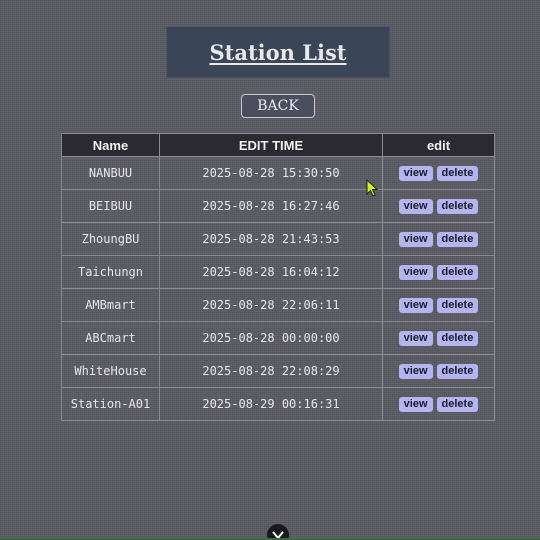 The height and width of the screenshot is (540, 540). I want to click on mouse-pointer-icon, so click(372, 188).